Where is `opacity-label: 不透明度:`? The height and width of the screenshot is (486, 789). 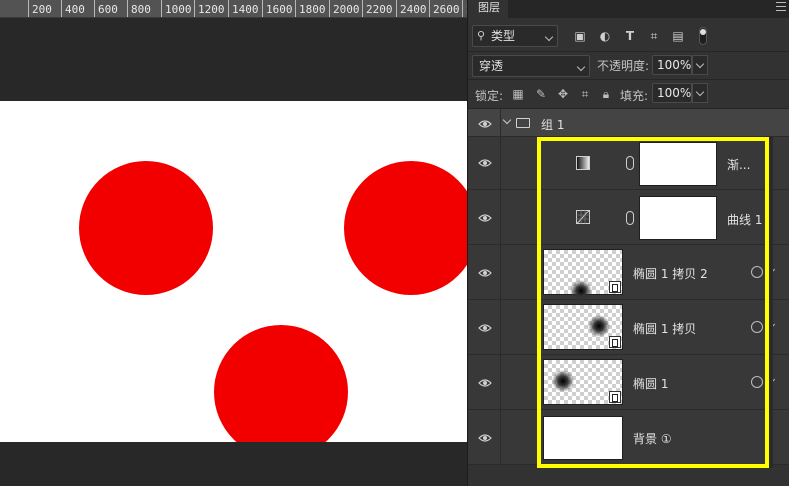
opacity-label: 不透明度: is located at coordinates (623, 66).